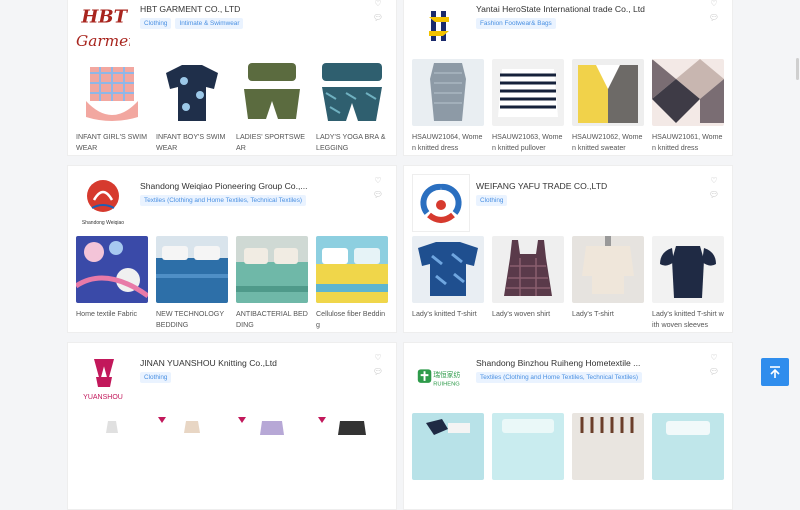  What do you see at coordinates (192, 143) in the screenshot?
I see `product-name: INFANT BOY'S SWIMWEAR` at bounding box center [192, 143].